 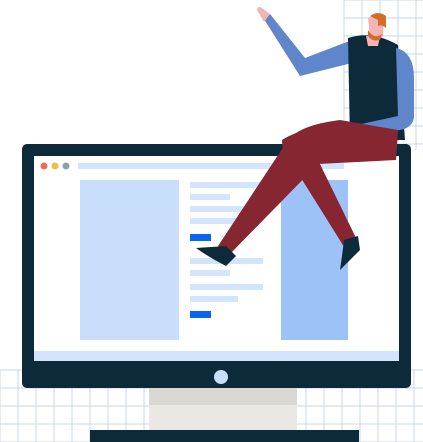 I want to click on raised-arm, so click(x=309, y=45).